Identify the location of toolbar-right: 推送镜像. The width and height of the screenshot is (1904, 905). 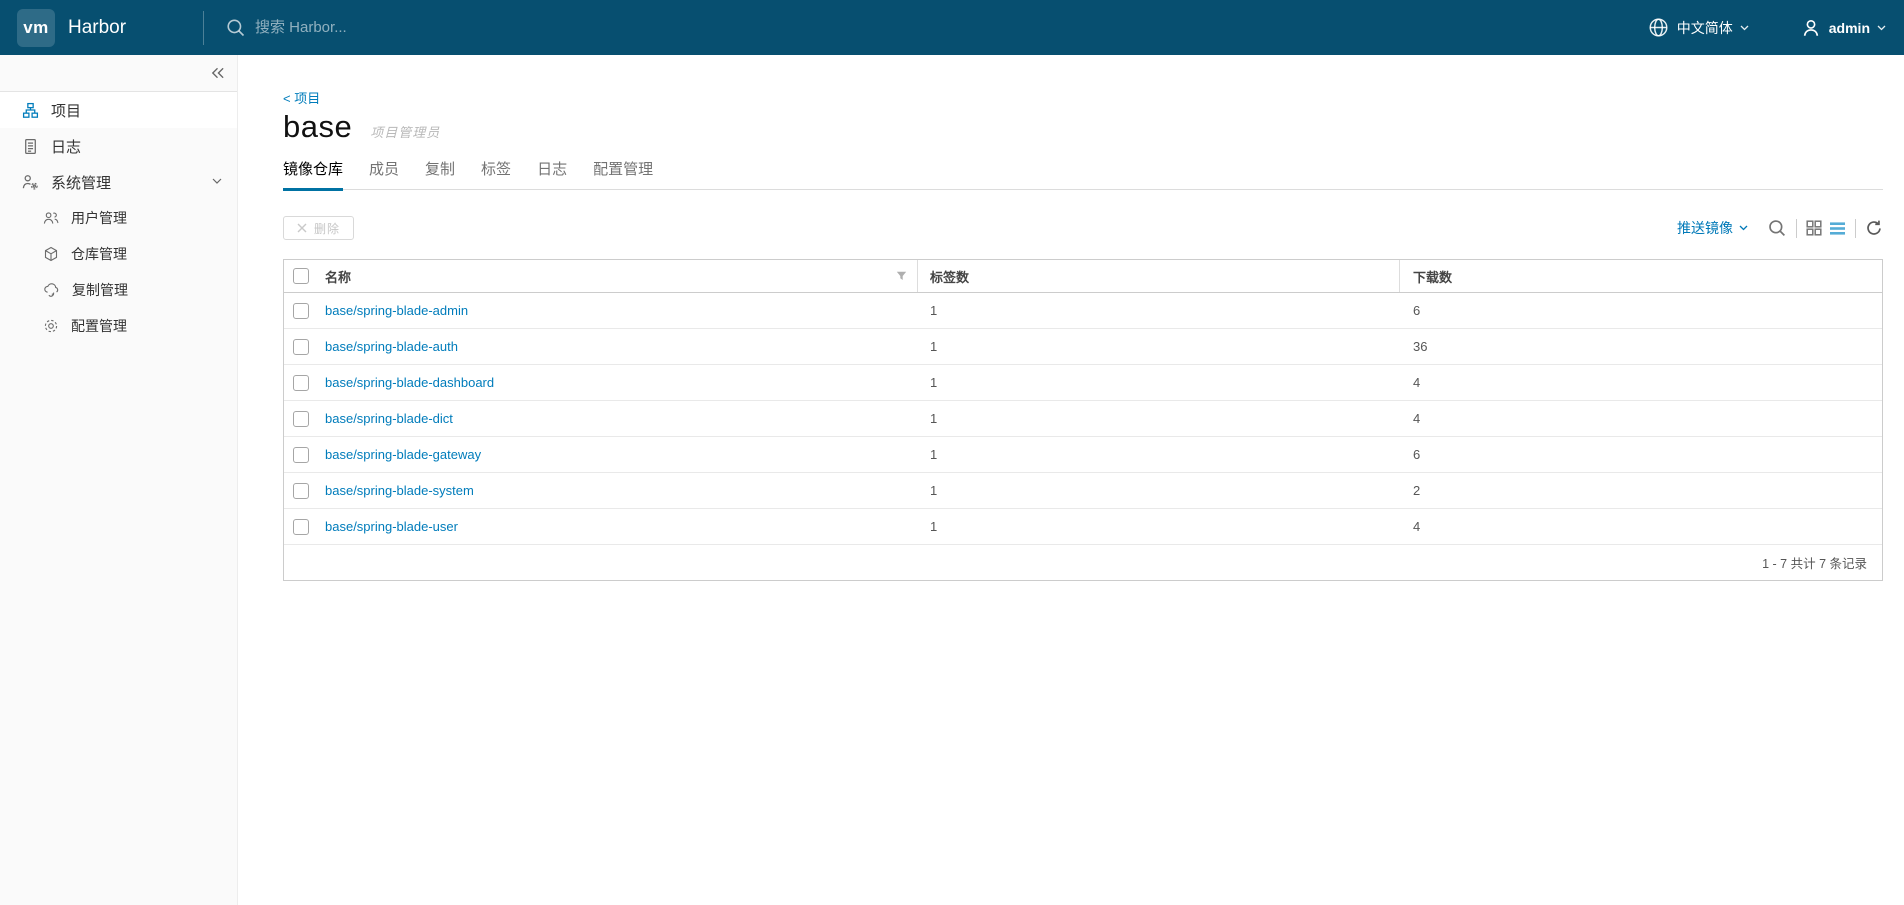
(1780, 228).